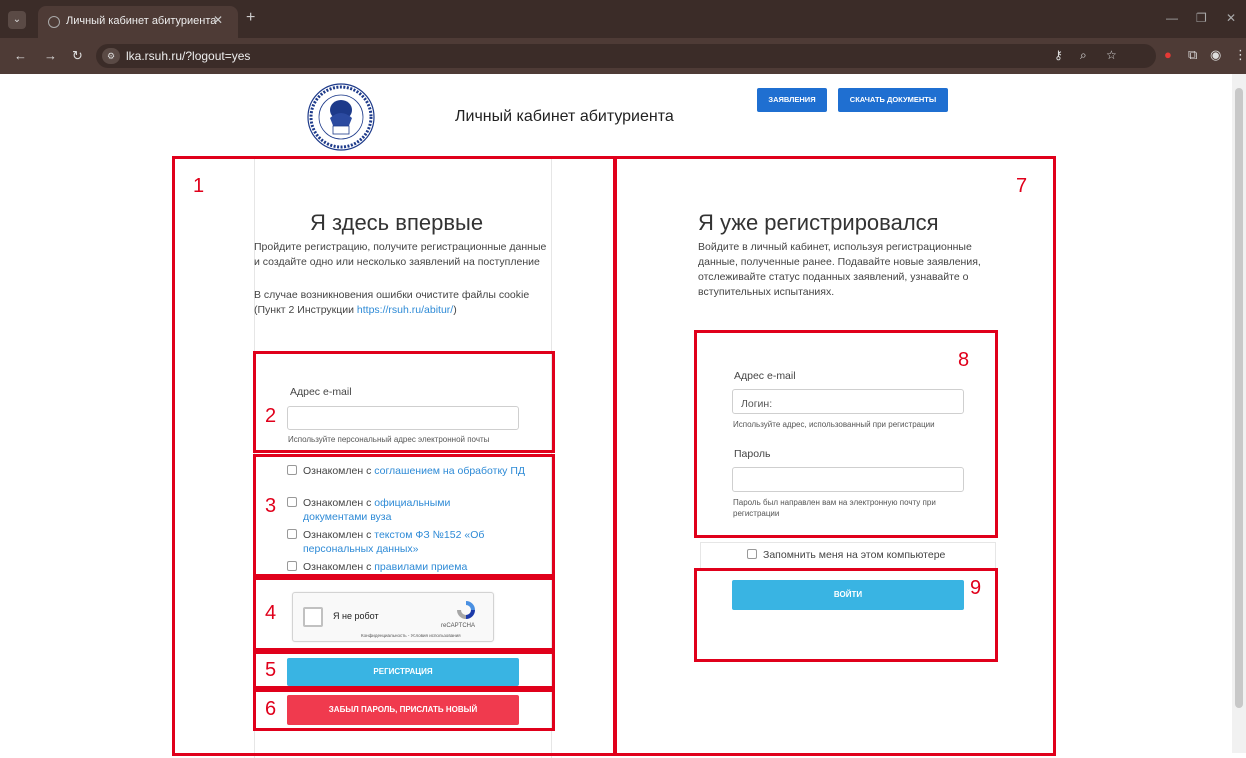  Describe the element at coordinates (1022, 186) in the screenshot. I see `annotation-number-7: 7` at that location.